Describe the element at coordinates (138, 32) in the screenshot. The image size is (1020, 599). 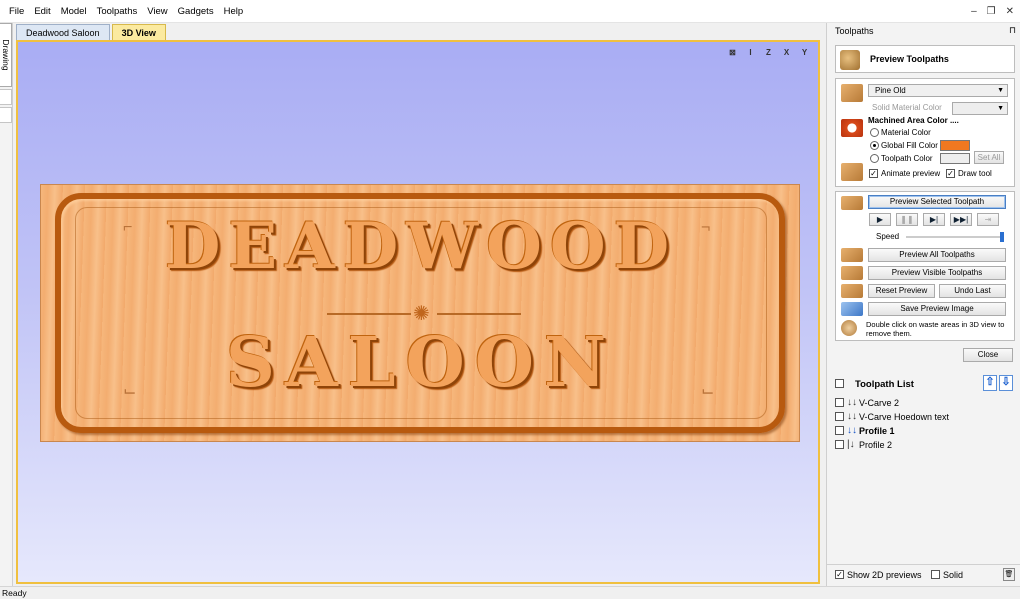
I see `tab-3d-view: 3D View` at that location.